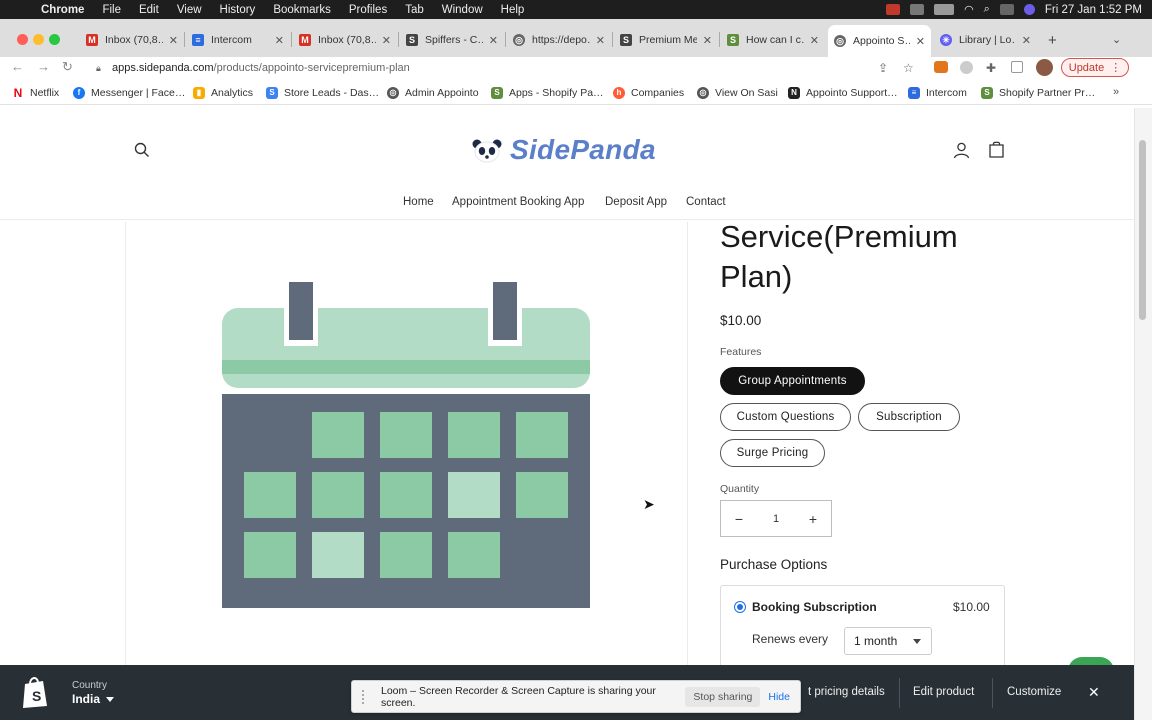 The image size is (1152, 720). I want to click on plus-icon: +, so click(813, 519).